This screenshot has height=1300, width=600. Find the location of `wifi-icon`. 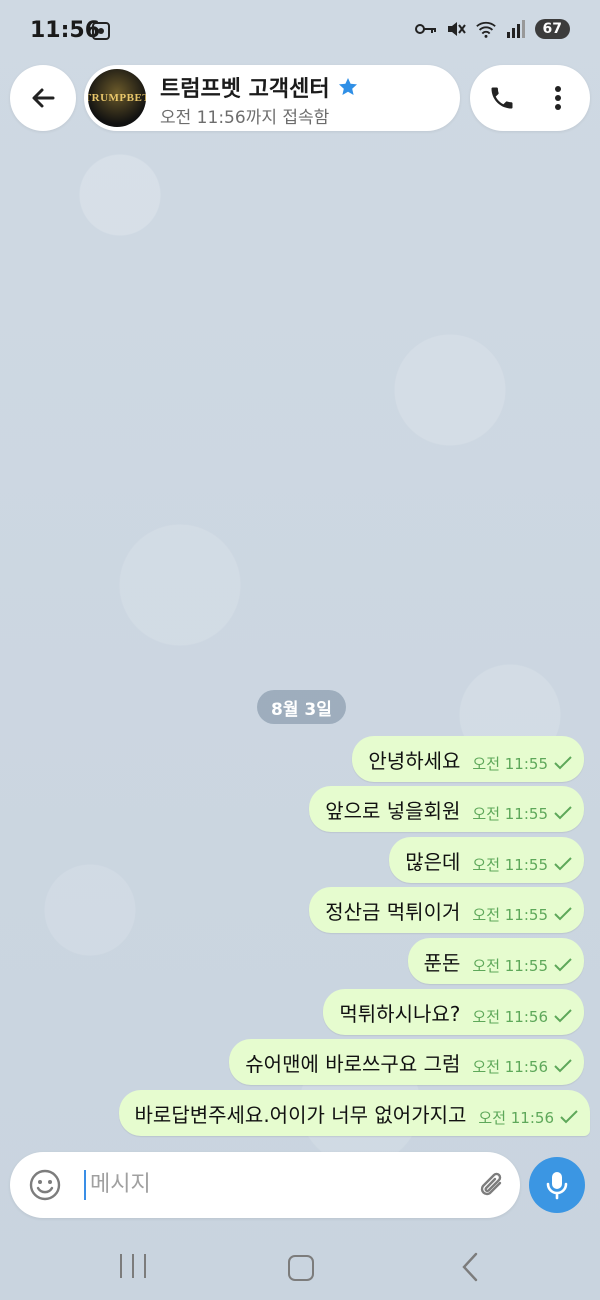

wifi-icon is located at coordinates (486, 29).